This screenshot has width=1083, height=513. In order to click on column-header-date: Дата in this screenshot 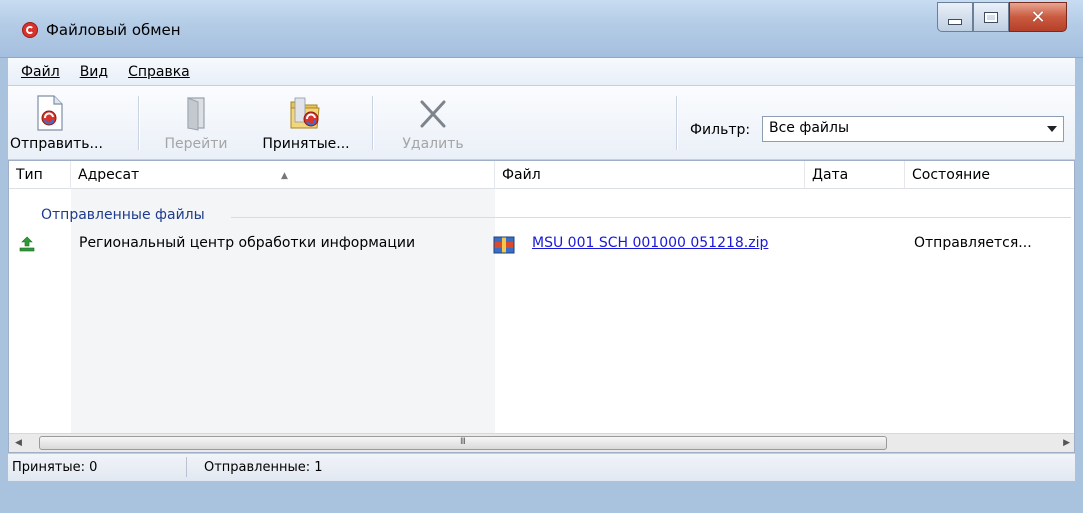, I will do `click(855, 175)`.